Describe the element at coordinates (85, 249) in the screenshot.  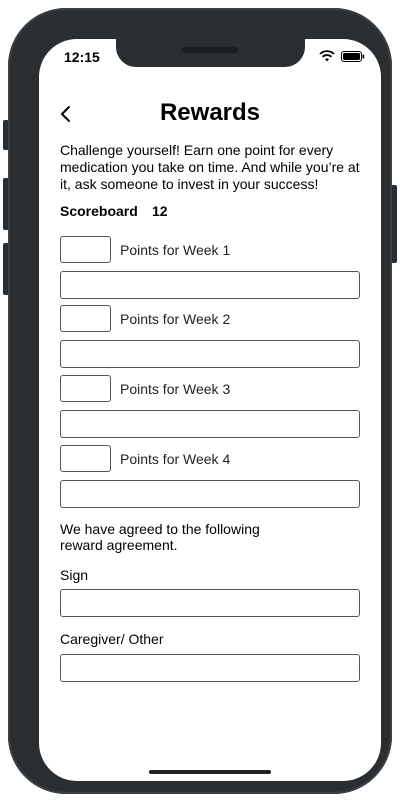
I see `week-1-points-input` at that location.